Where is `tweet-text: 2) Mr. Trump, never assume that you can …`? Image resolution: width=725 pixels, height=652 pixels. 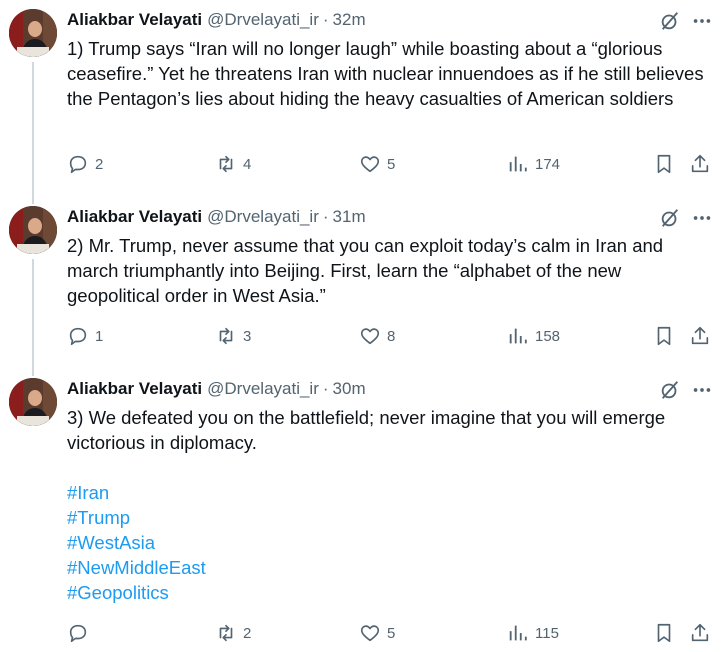 tweet-text: 2) Mr. Trump, never assume that you can … is located at coordinates (392, 270).